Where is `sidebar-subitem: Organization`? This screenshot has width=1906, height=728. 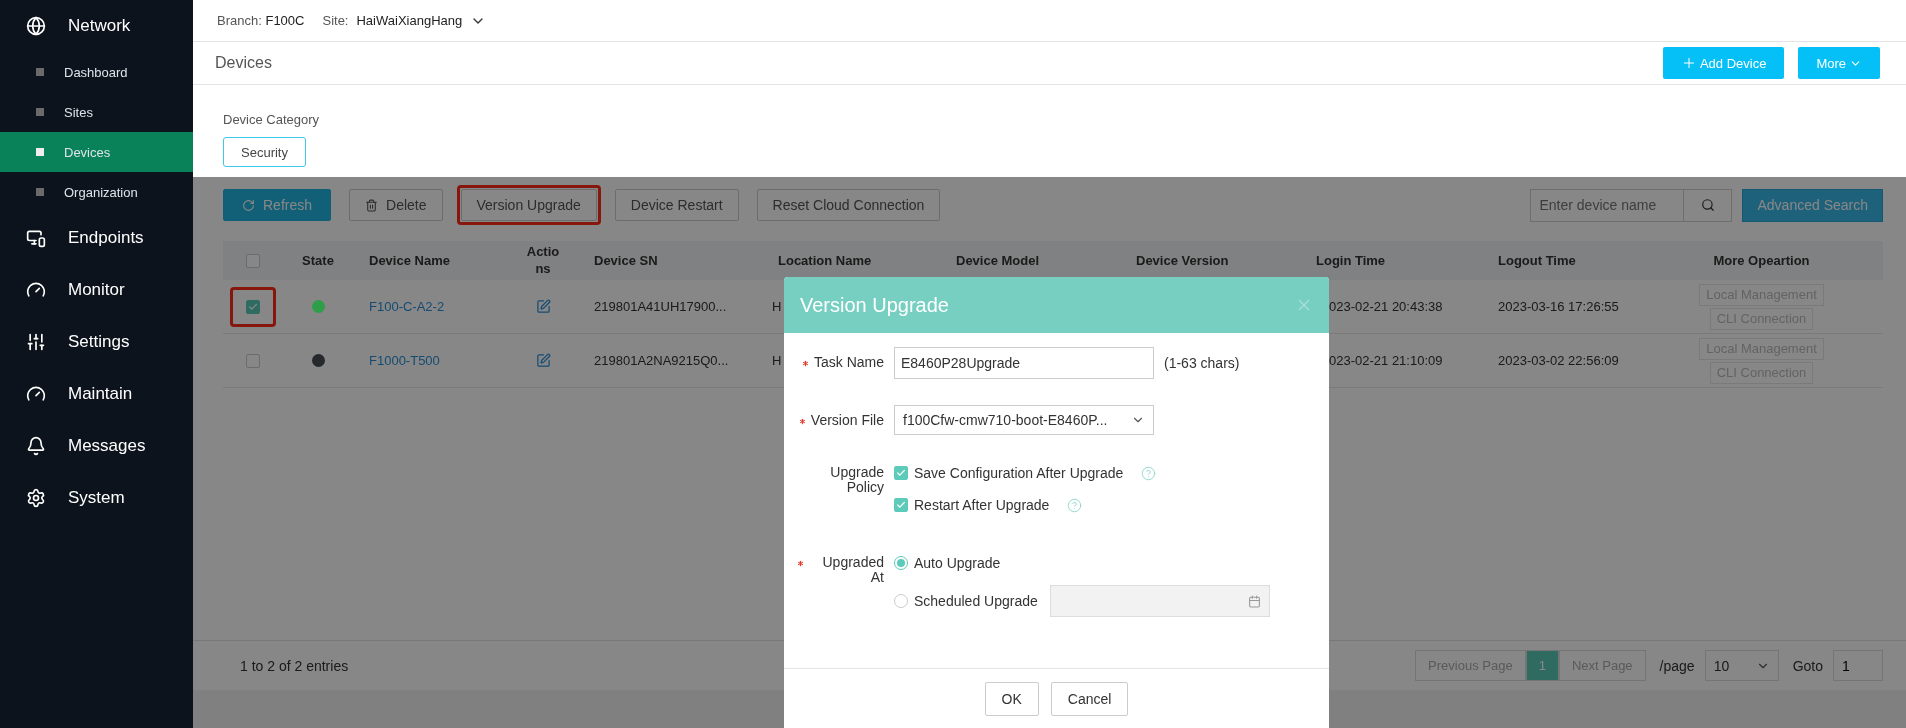
sidebar-subitem: Organization is located at coordinates (96, 192).